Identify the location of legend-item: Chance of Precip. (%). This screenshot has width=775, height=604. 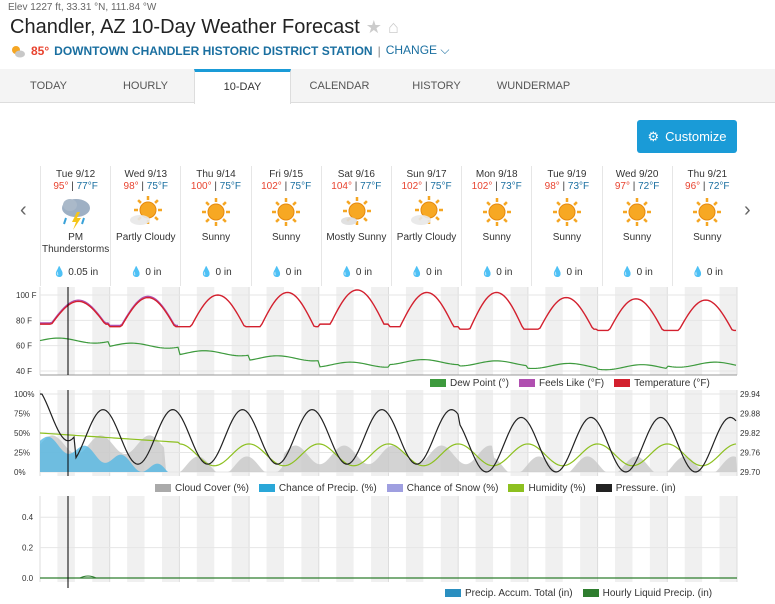
(317, 488).